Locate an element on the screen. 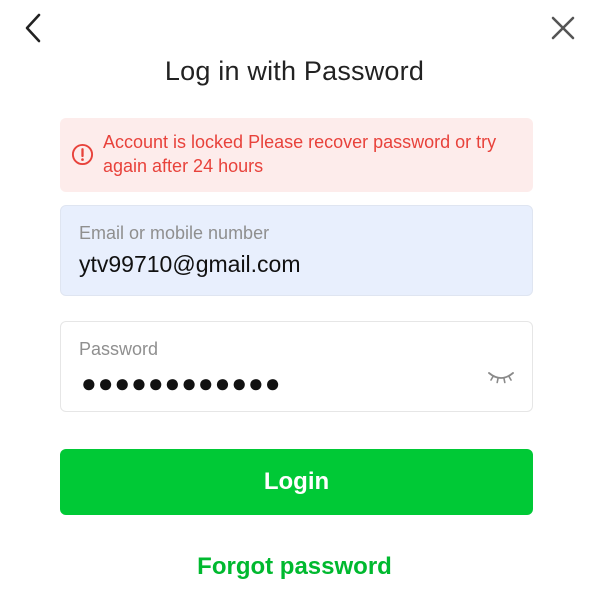 This screenshot has height=611, width=589. alert-circle-icon is located at coordinates (82, 154).